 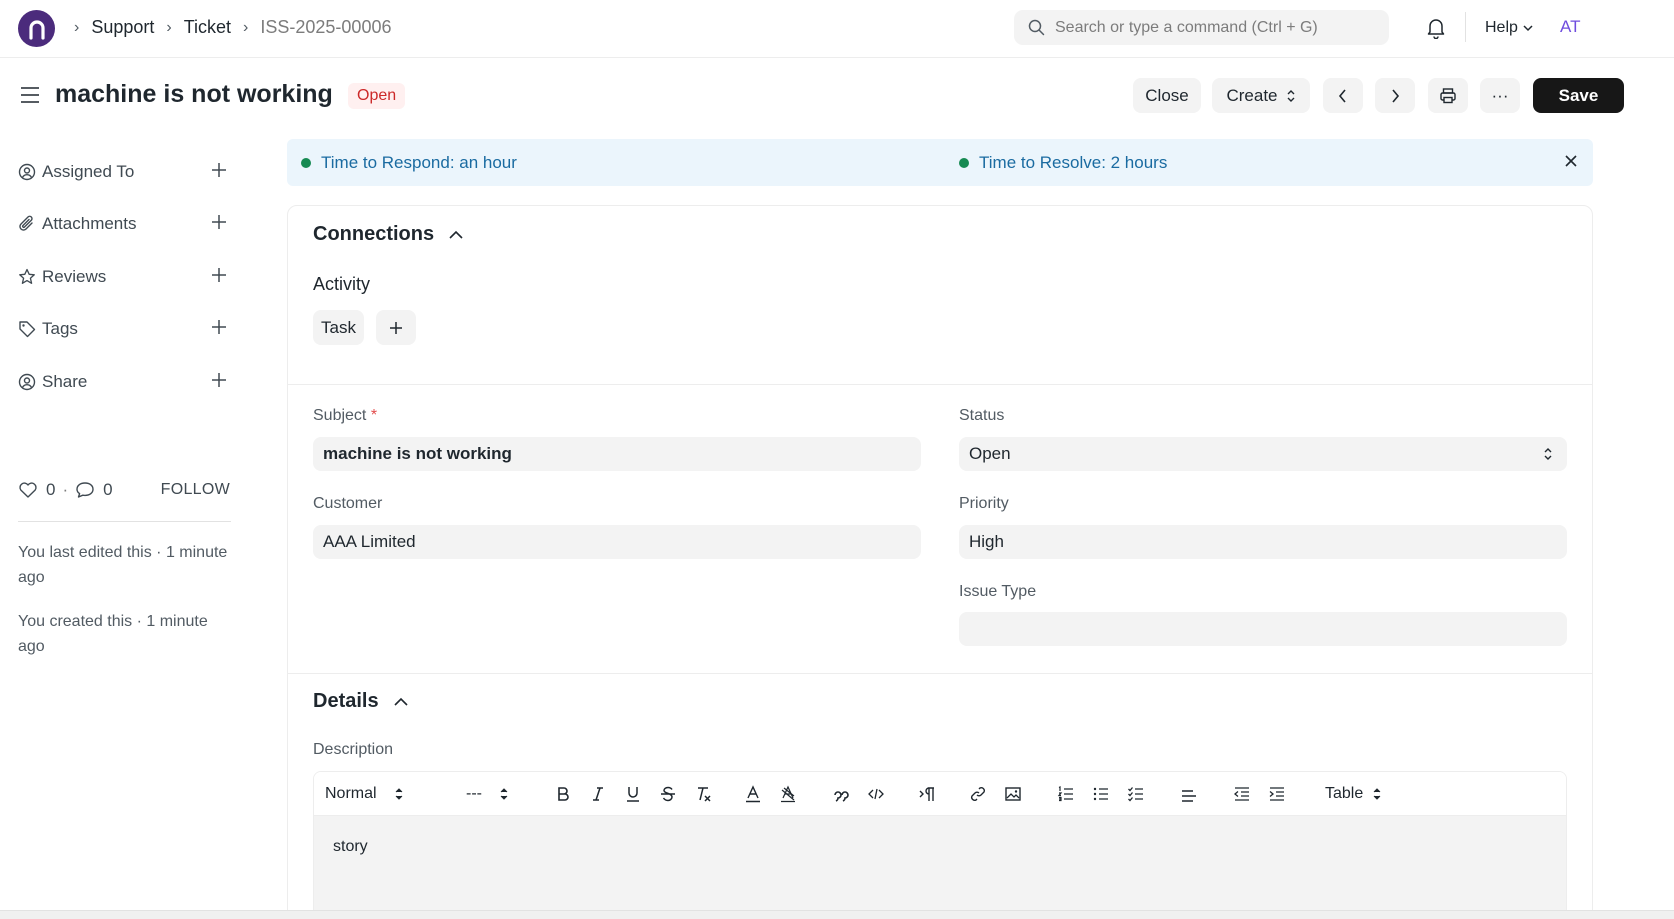 I want to click on code-icon, so click(x=876, y=794).